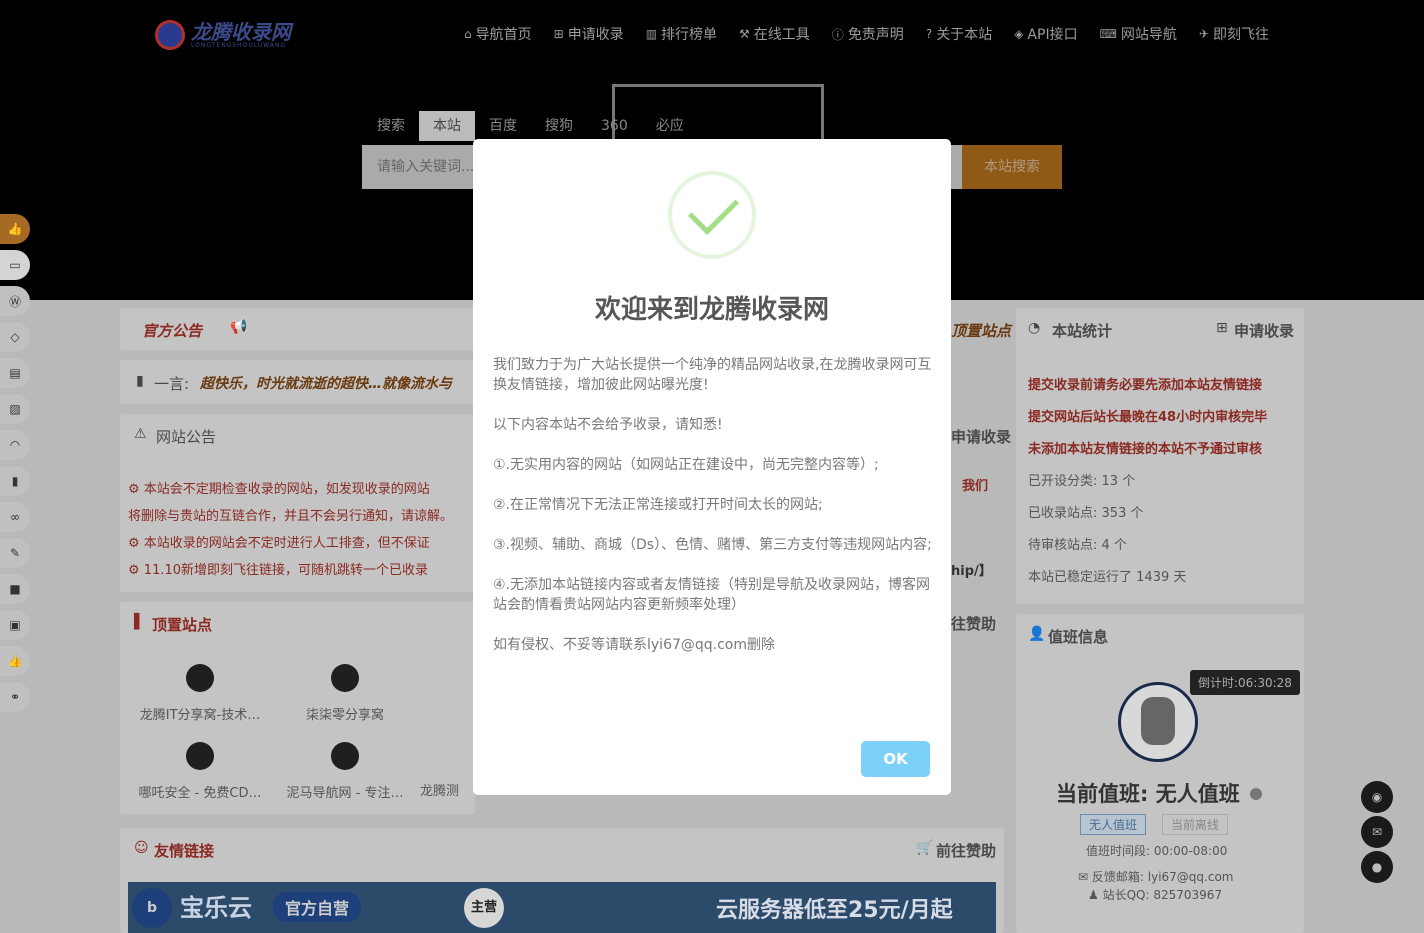 Image resolution: width=1424 pixels, height=933 pixels. I want to click on top-sites-title: 顶置站点, so click(182, 625).